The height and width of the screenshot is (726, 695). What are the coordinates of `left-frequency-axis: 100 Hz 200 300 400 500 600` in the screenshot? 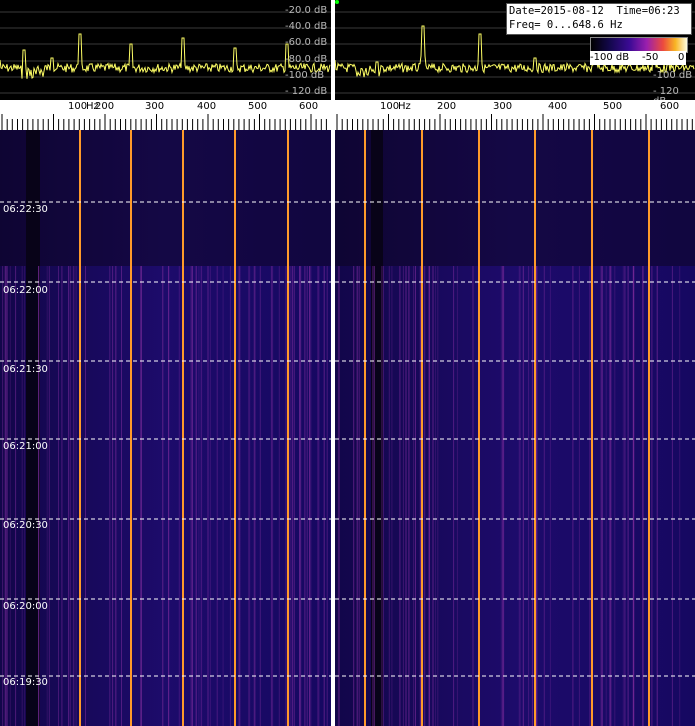 It's located at (165, 115).